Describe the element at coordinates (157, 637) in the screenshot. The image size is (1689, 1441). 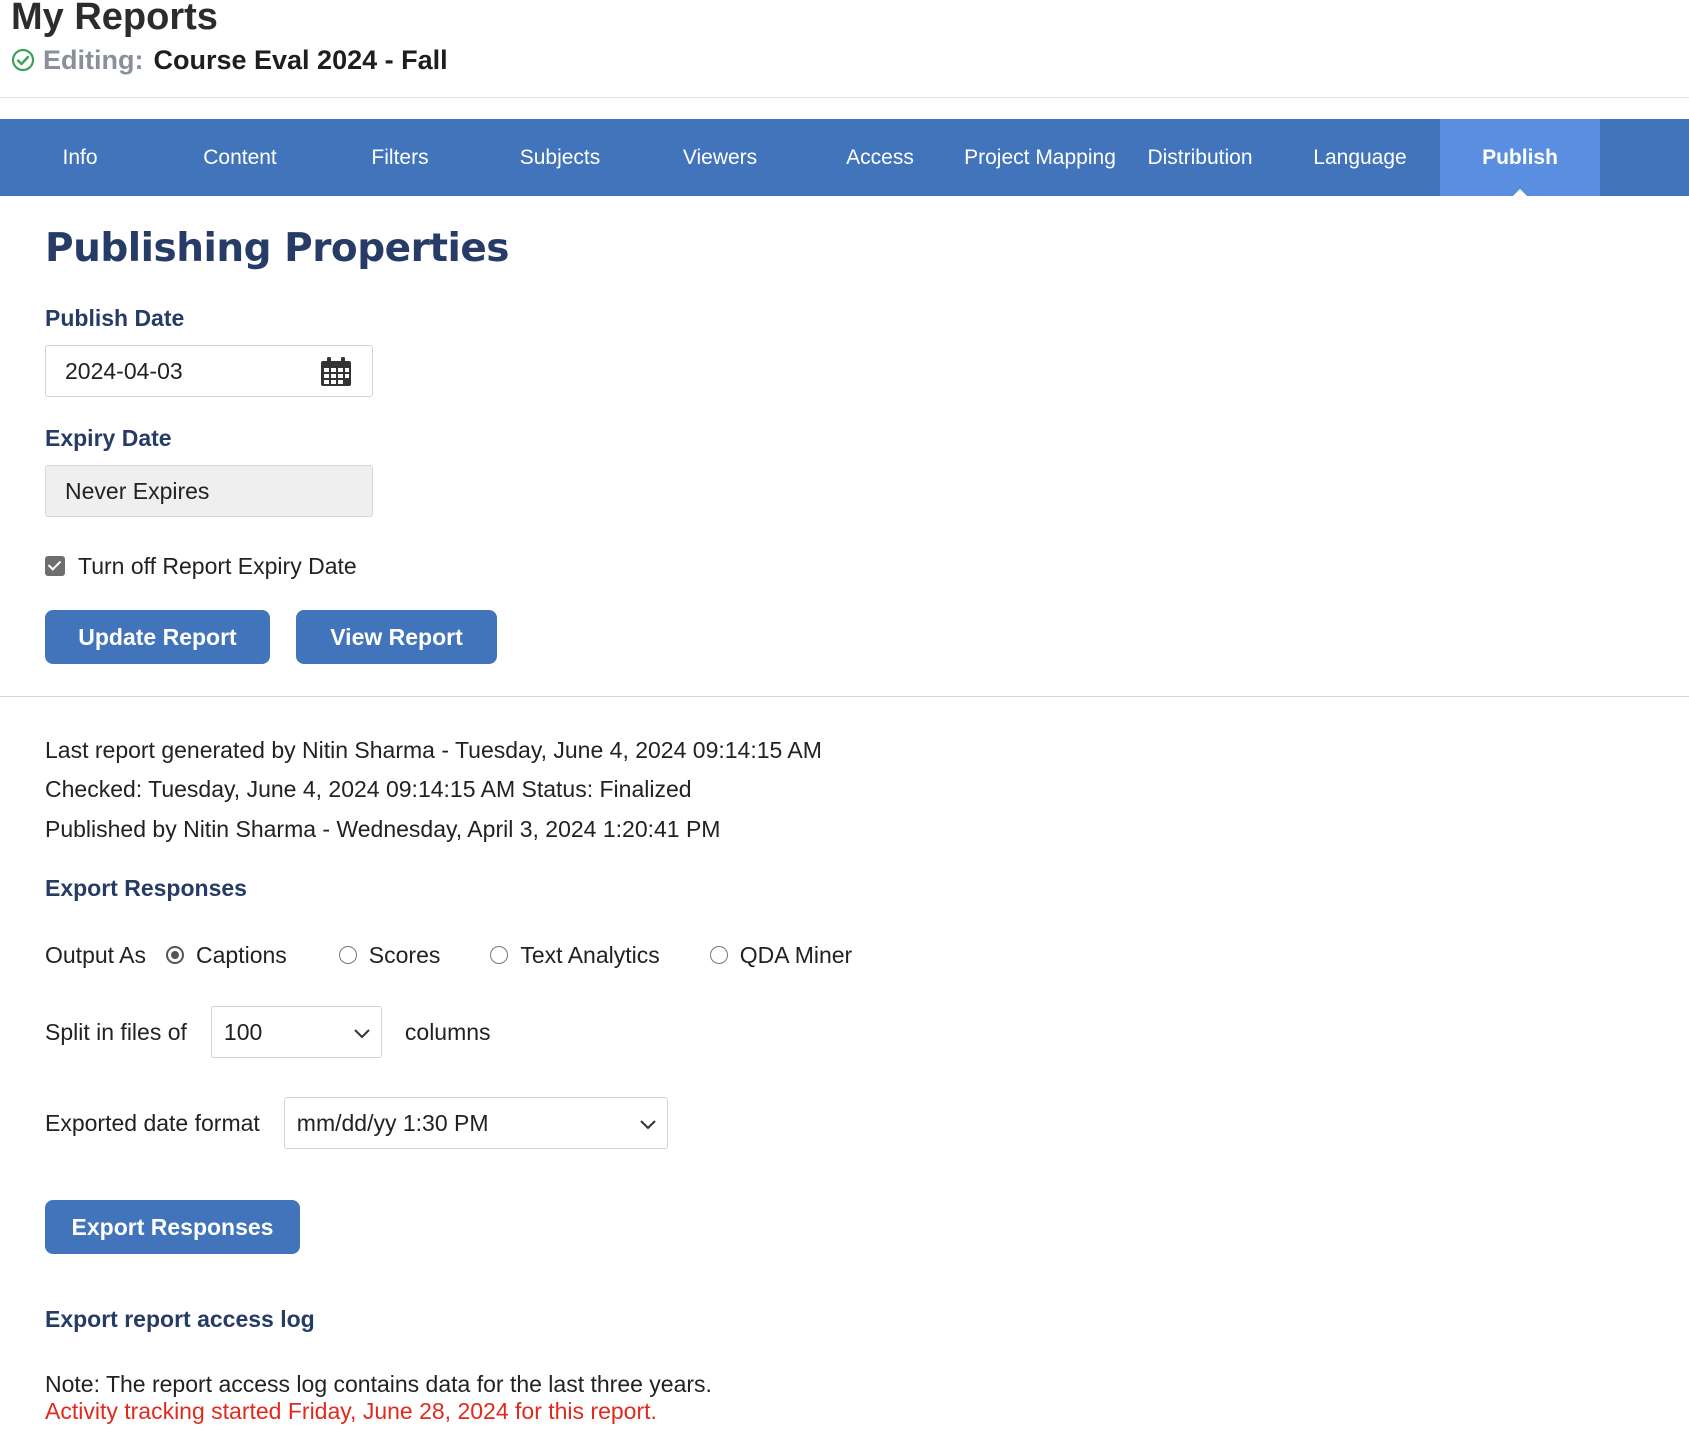
I see `update-report-button: Update Report` at that location.